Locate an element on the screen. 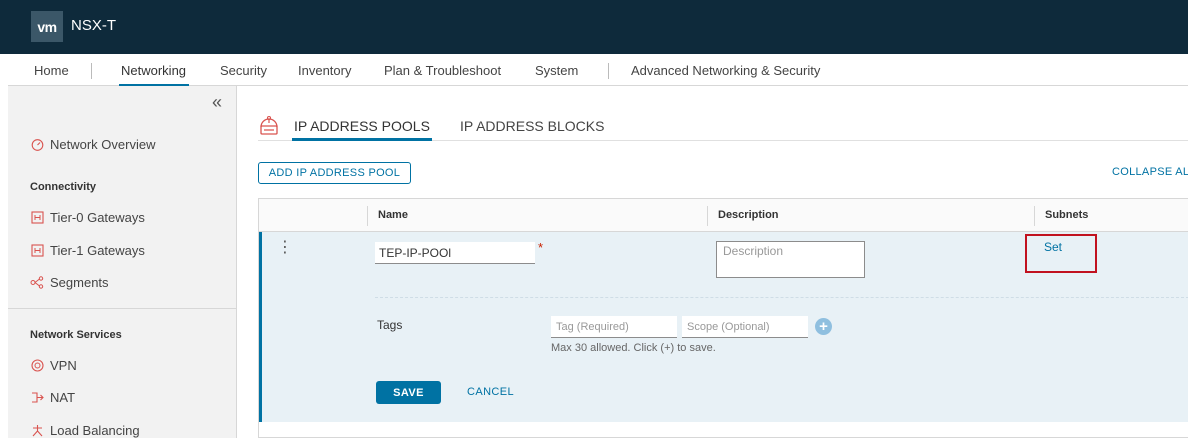  column-header-description: Description is located at coordinates (748, 215).